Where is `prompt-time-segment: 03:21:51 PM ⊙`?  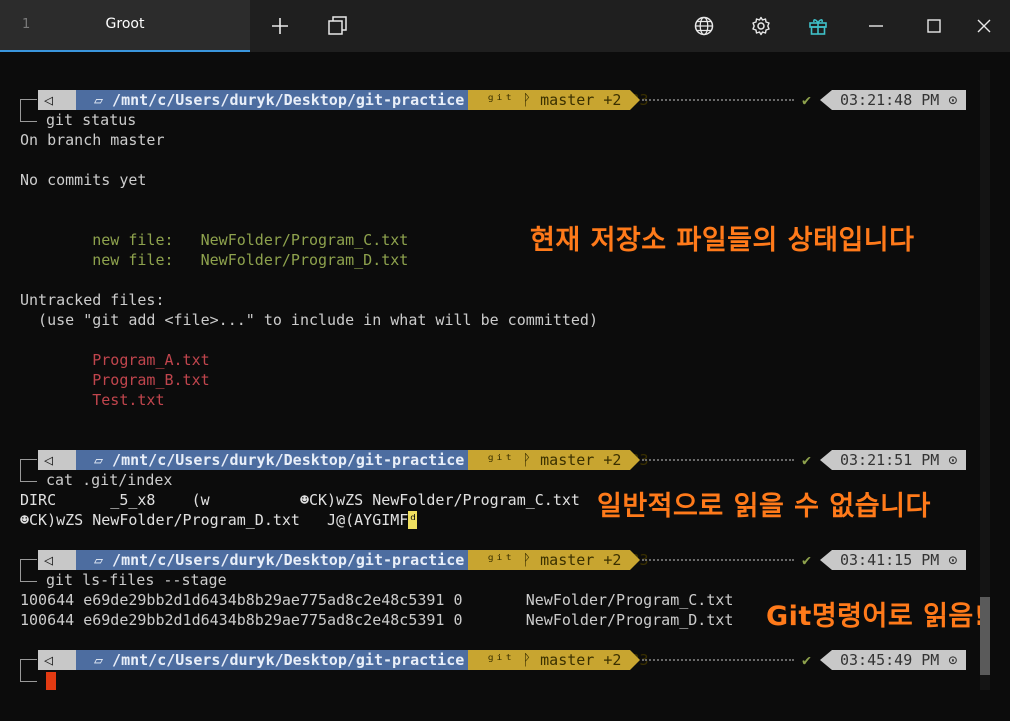 prompt-time-segment: 03:21:51 PM ⊙ is located at coordinates (899, 460).